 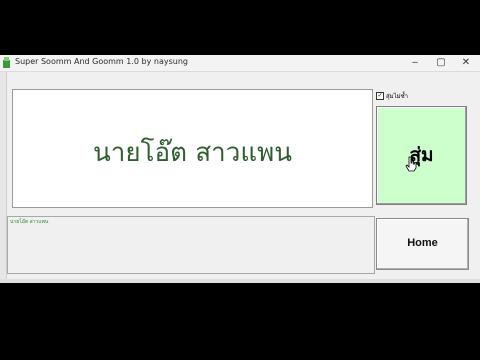 I want to click on left-border, so click(x=3, y=177).